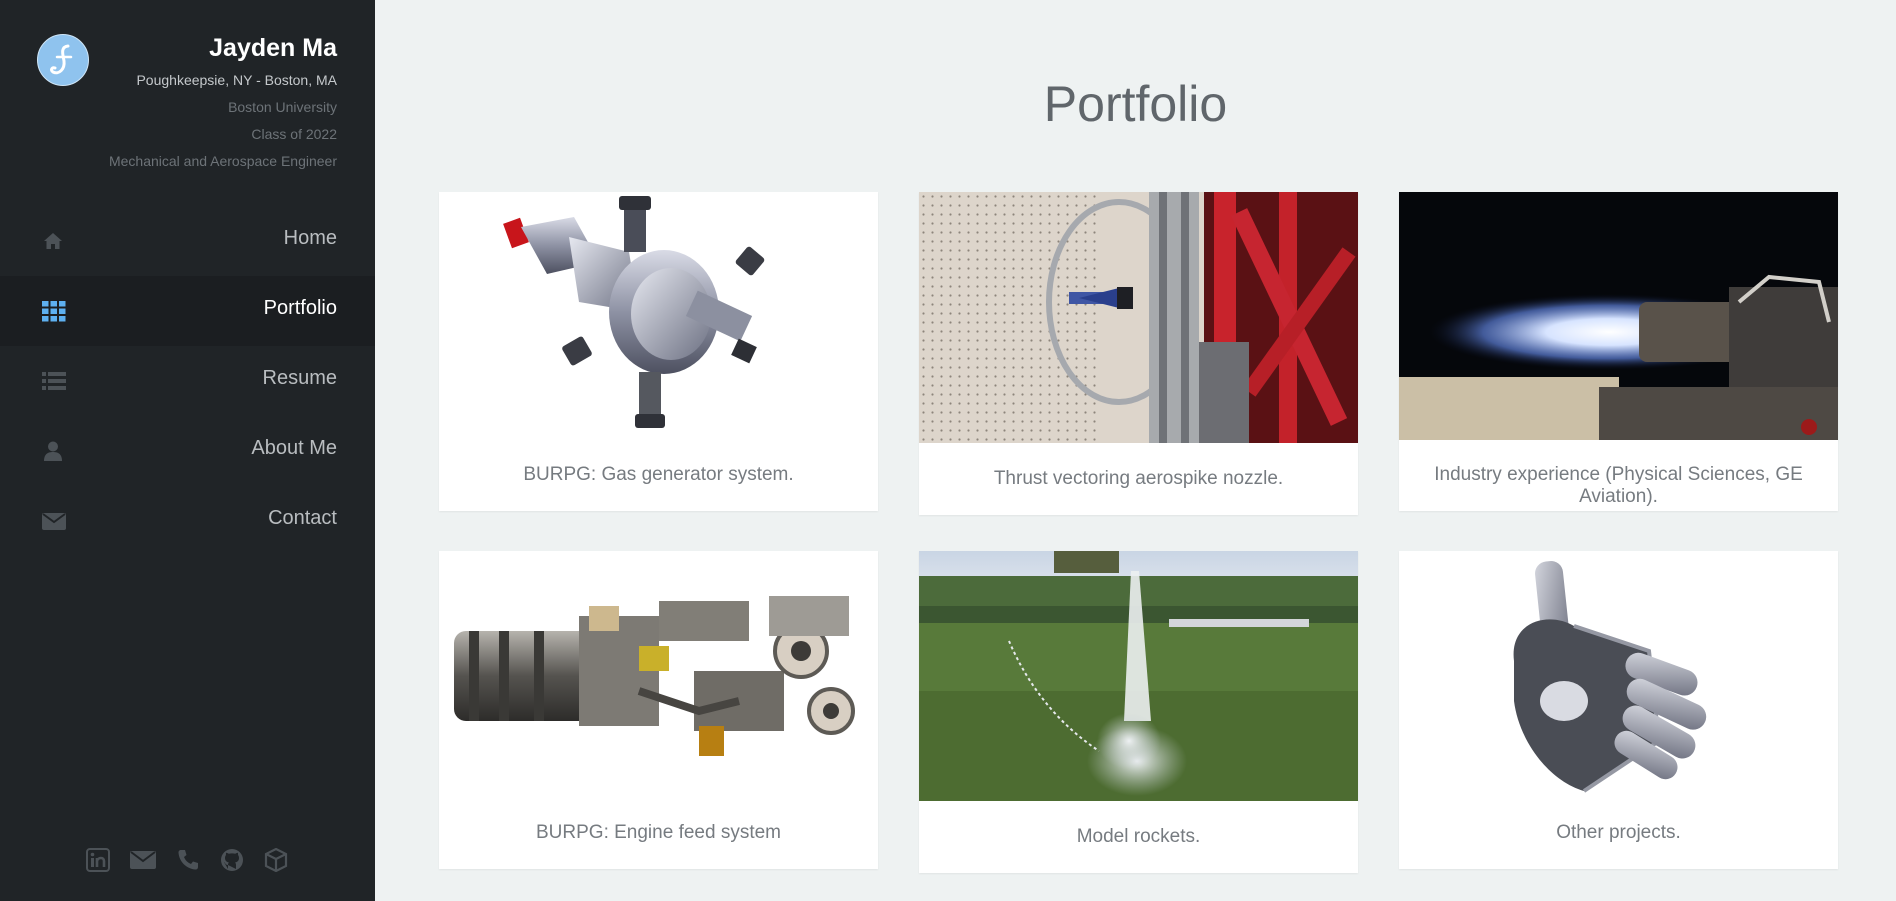 This screenshot has height=901, width=1896. What do you see at coordinates (54, 381) in the screenshot?
I see `list-icon` at bounding box center [54, 381].